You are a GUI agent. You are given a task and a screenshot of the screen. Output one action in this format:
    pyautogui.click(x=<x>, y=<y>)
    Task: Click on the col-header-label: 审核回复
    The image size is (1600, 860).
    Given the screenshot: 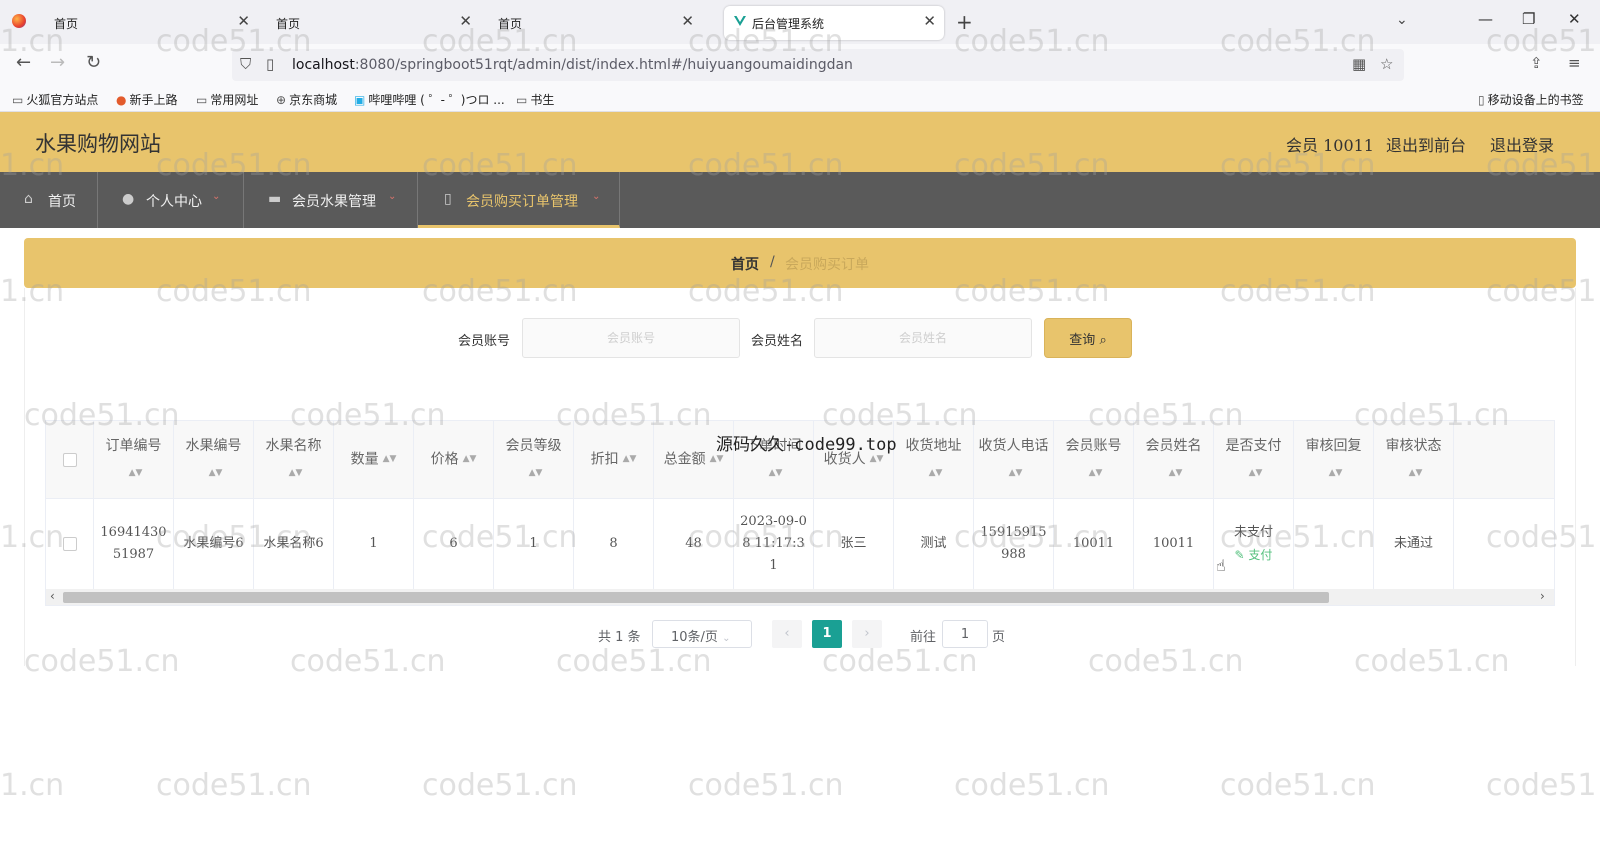 What is the action you would take?
    pyautogui.click(x=1333, y=445)
    